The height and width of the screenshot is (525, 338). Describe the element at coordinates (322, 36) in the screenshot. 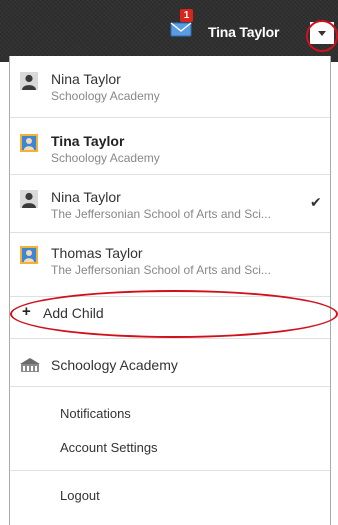

I see `annotation-circle` at that location.